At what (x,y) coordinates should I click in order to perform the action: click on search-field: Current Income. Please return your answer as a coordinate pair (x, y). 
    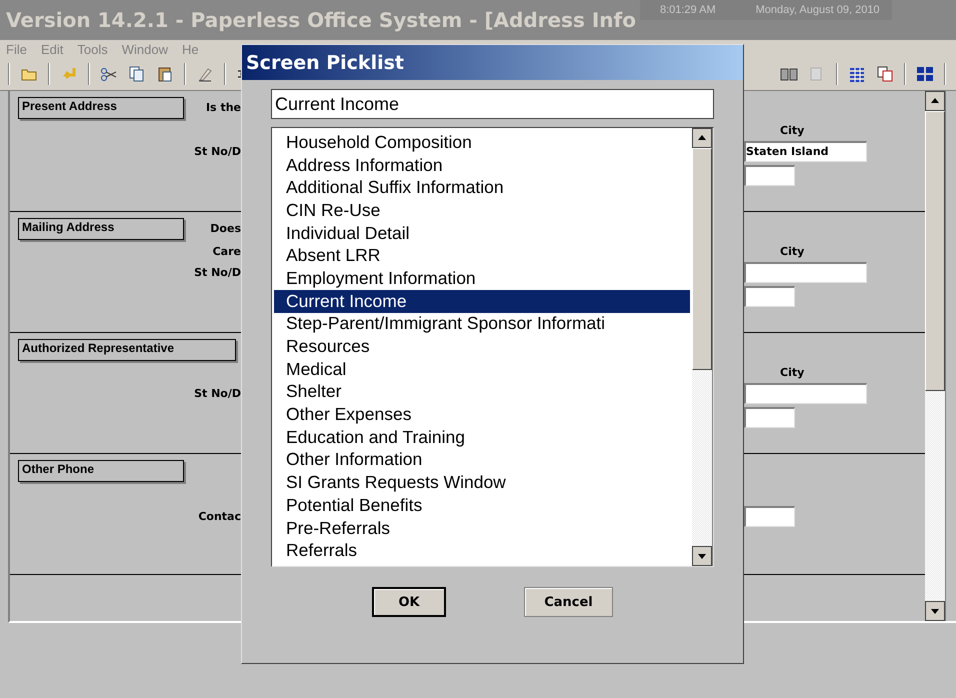
    Looking at the image, I should click on (492, 104).